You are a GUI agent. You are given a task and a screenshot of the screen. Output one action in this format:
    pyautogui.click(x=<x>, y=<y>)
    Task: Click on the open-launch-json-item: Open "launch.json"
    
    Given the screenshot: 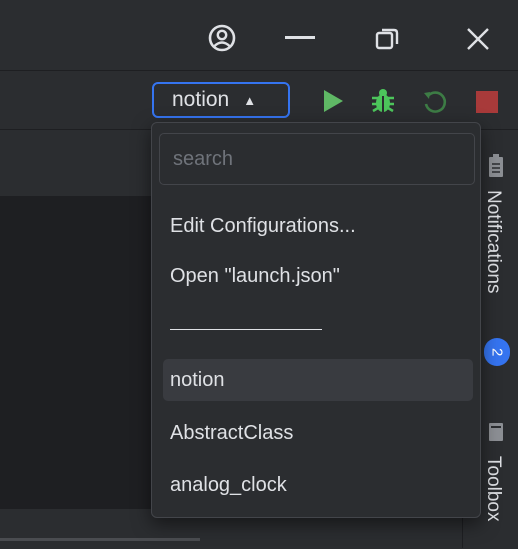 What is the action you would take?
    pyautogui.click(x=318, y=276)
    